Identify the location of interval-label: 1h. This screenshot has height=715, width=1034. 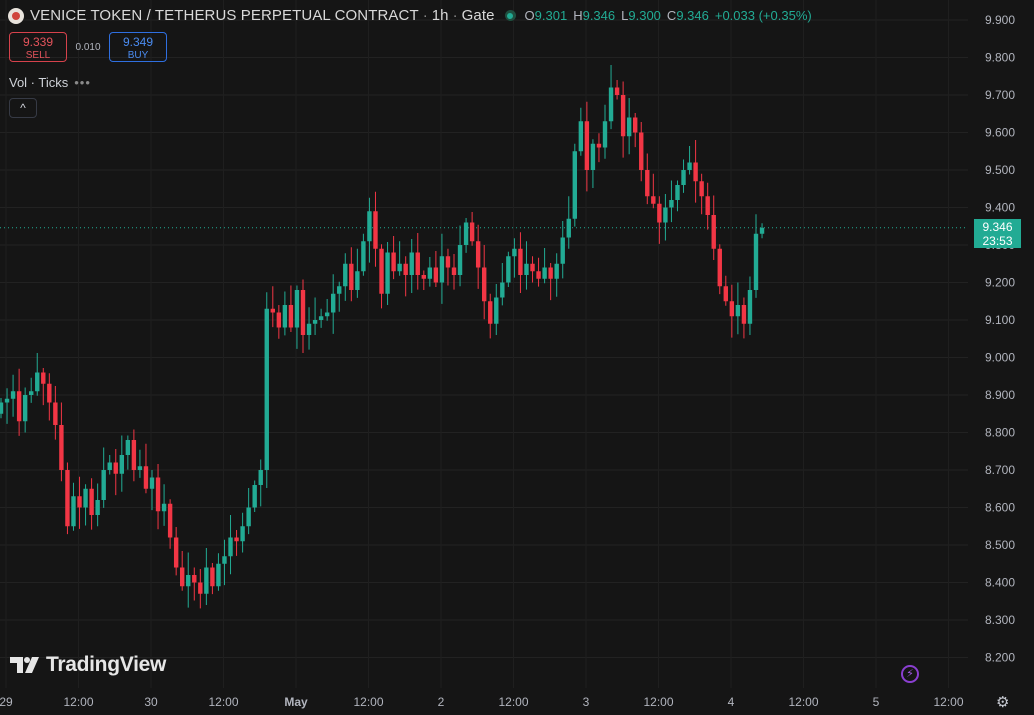
(440, 15).